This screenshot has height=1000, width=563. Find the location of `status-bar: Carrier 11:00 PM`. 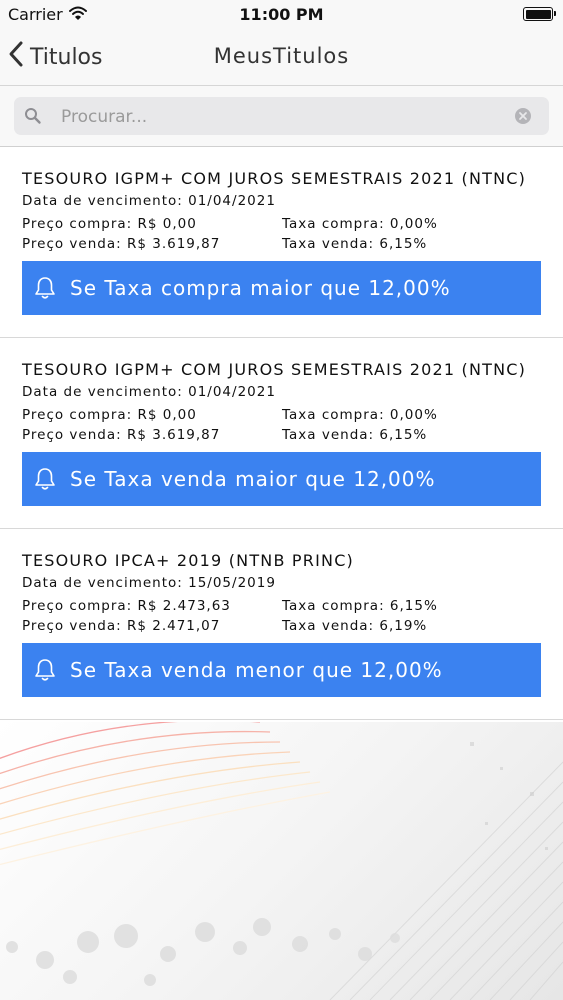

status-bar: Carrier 11:00 PM is located at coordinates (281, 15).